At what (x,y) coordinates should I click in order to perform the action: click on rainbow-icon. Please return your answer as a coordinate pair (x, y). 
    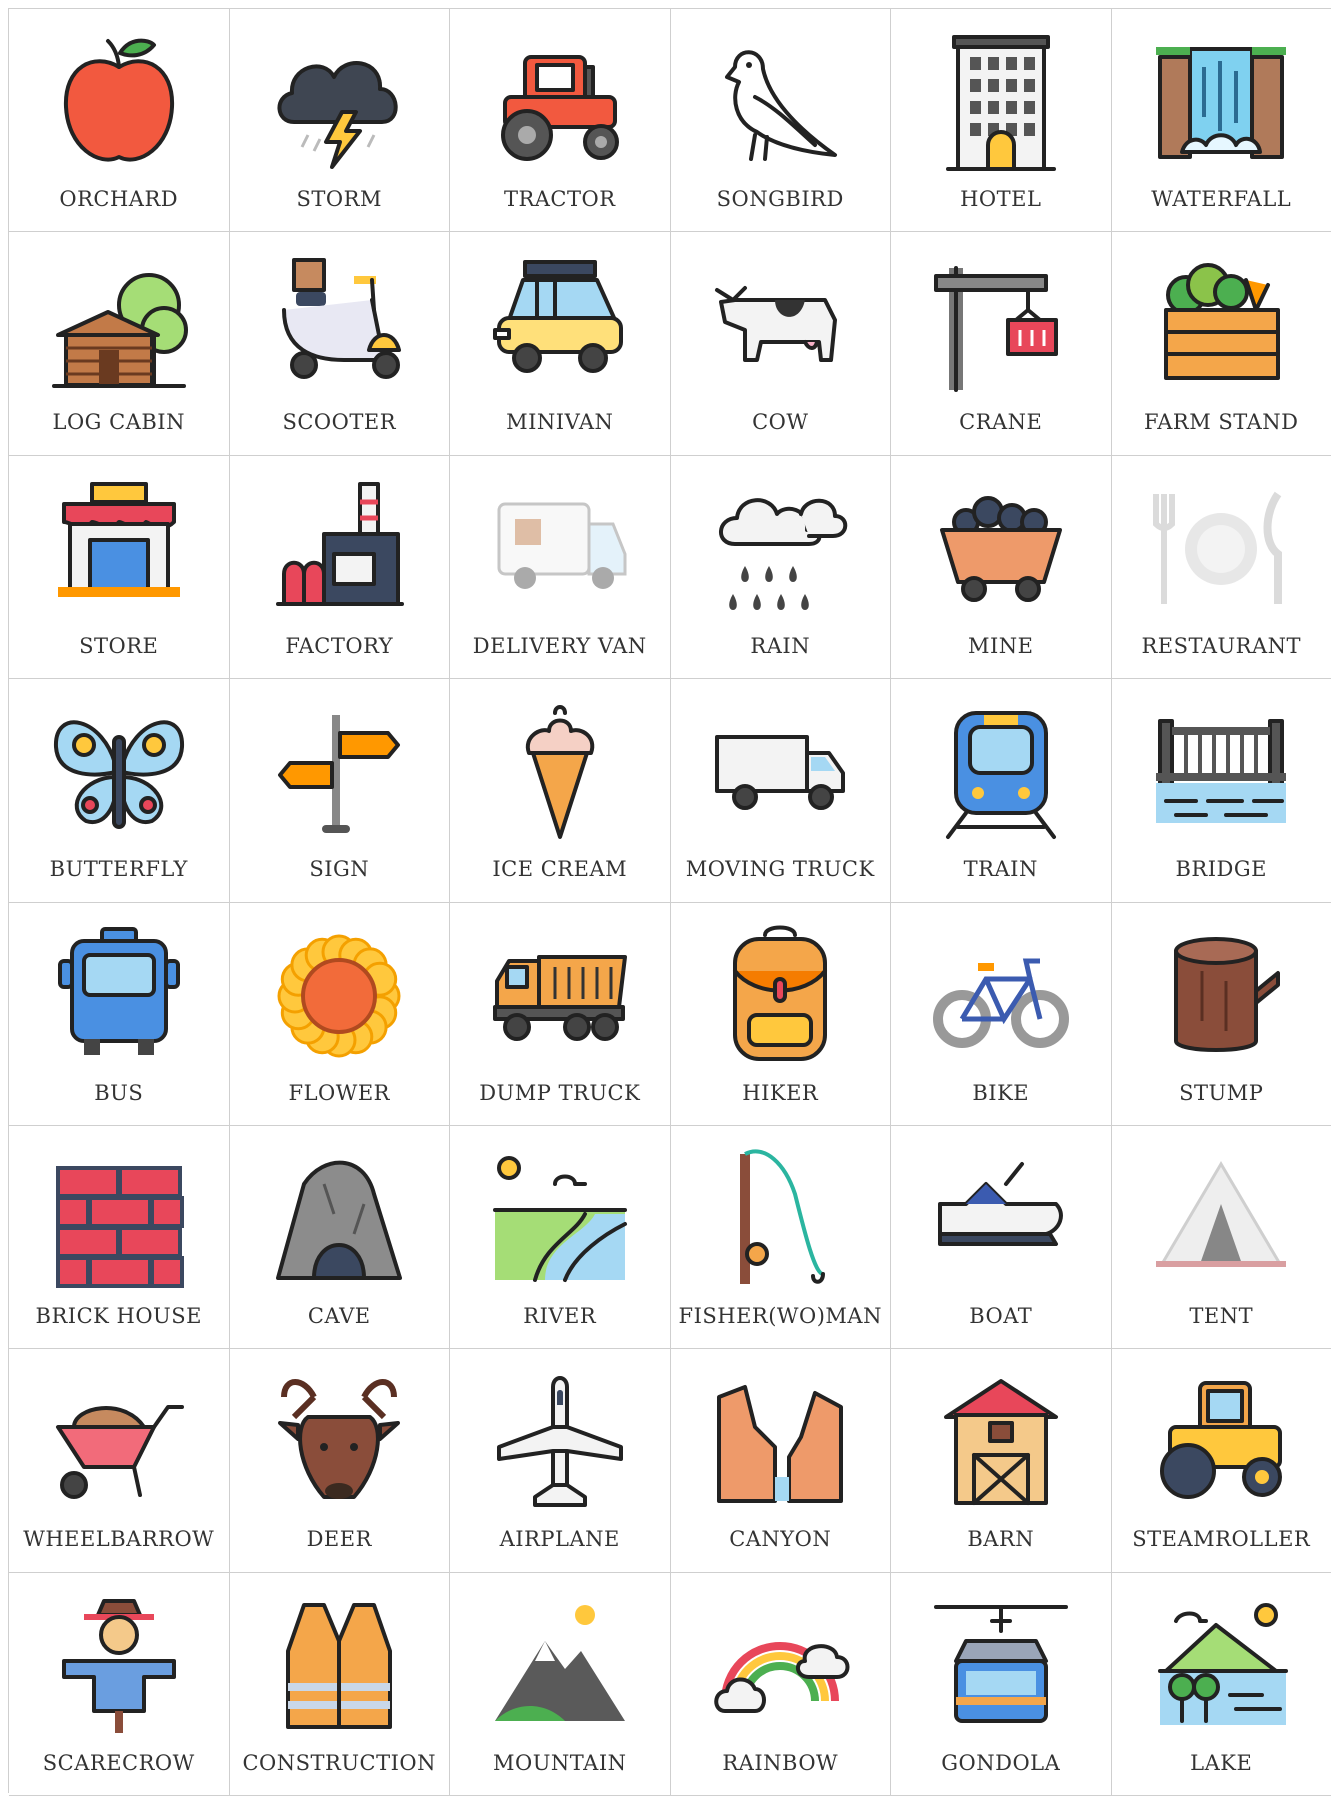
    Looking at the image, I should click on (780, 1666).